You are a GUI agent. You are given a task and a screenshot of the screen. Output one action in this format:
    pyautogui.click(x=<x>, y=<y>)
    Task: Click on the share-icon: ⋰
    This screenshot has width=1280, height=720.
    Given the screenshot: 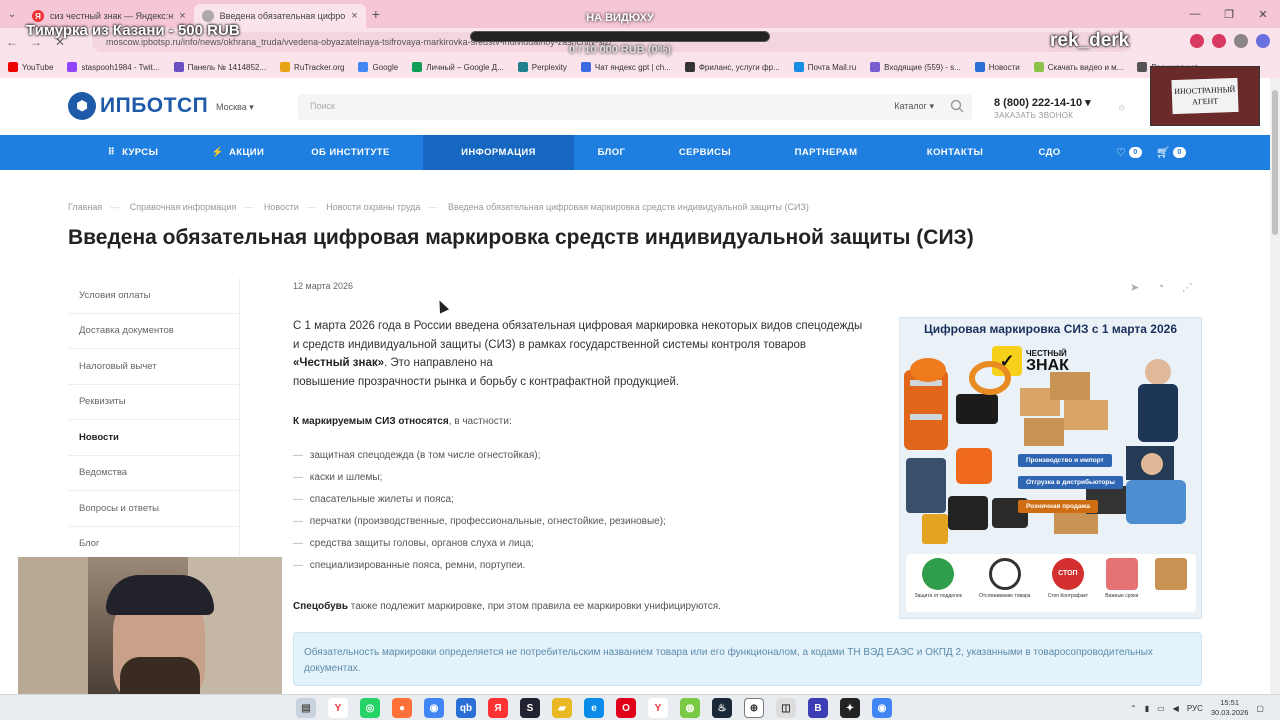 What is the action you would take?
    pyautogui.click(x=1187, y=287)
    